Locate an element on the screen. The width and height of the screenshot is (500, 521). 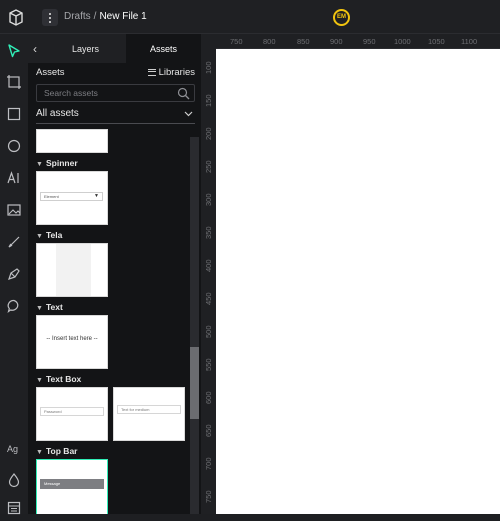
top-bar: Drafts / New File 1 EM is located at coordinates (250, 17).